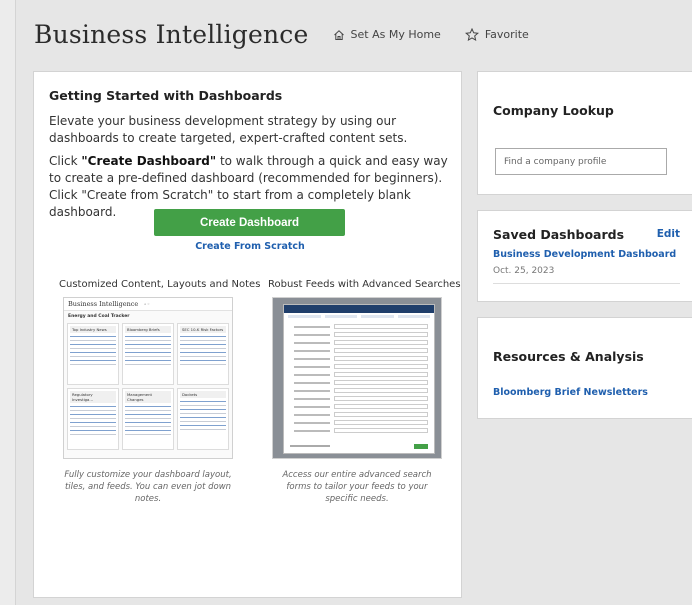  Describe the element at coordinates (568, 356) in the screenshot. I see `resources-heading: Resources & Analysis` at that location.